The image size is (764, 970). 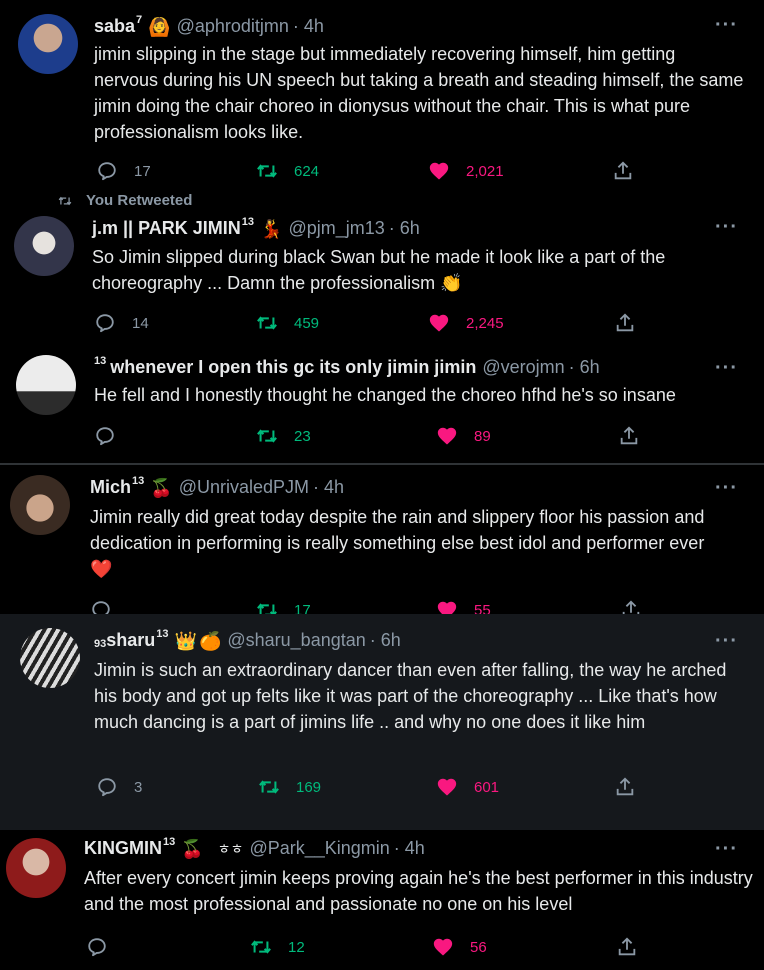 I want to click on retweet-button: 12, so click(x=277, y=947).